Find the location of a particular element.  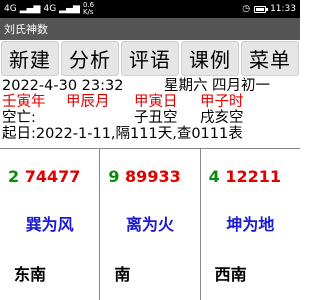

app-title: 刘氏神数 is located at coordinates (26, 29).